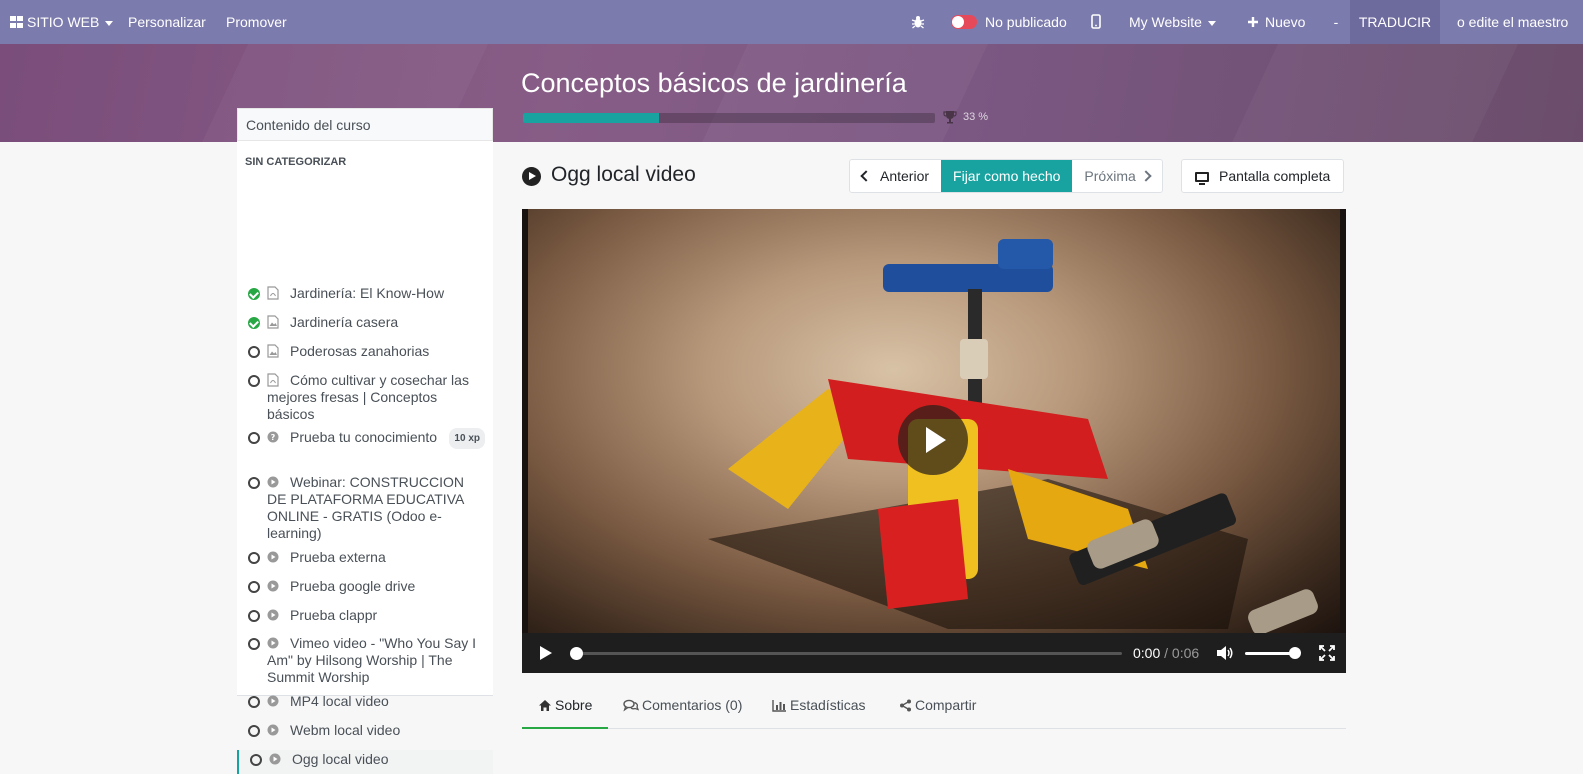 The image size is (1583, 774). I want to click on new-content-button: Nuevo, so click(1276, 22).